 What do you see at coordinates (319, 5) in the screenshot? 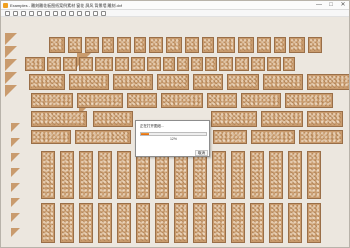
I see `minimize-button: —` at bounding box center [319, 5].